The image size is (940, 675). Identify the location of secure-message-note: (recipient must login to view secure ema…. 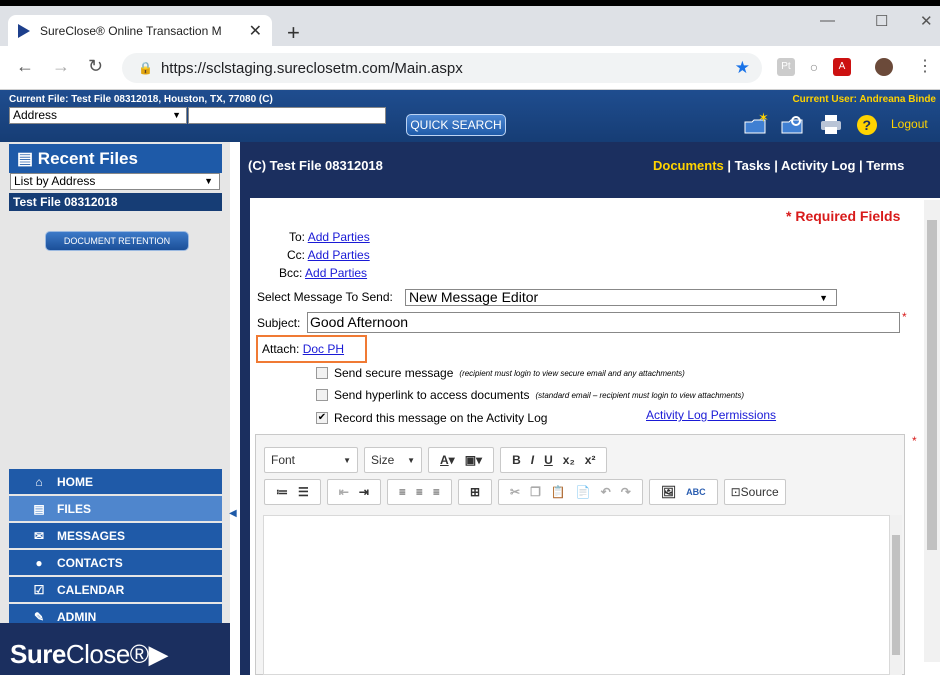
(572, 373).